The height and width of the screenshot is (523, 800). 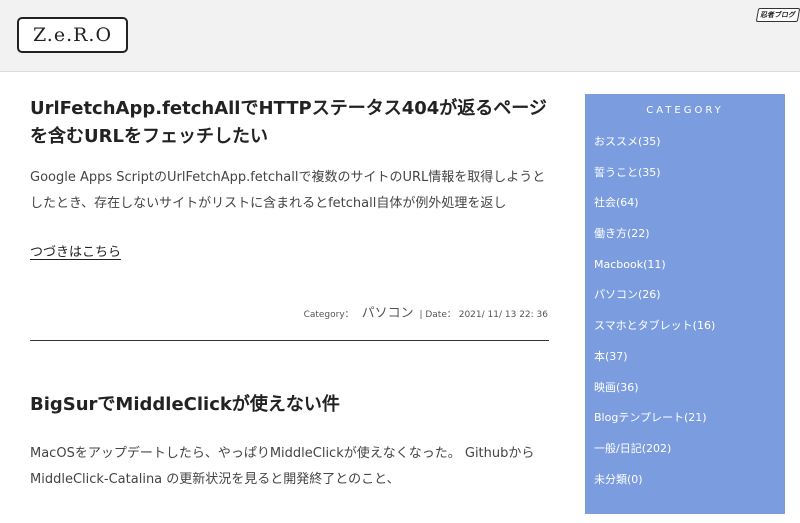 I want to click on ninja-blog-badge: 忍者ブログ, so click(x=777, y=15).